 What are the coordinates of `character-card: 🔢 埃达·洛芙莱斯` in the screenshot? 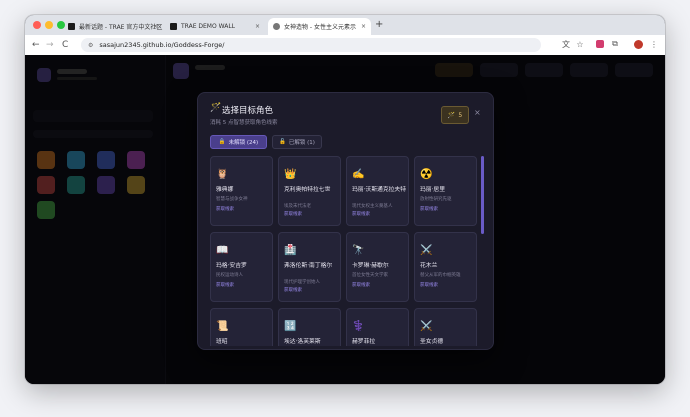 It's located at (309, 327).